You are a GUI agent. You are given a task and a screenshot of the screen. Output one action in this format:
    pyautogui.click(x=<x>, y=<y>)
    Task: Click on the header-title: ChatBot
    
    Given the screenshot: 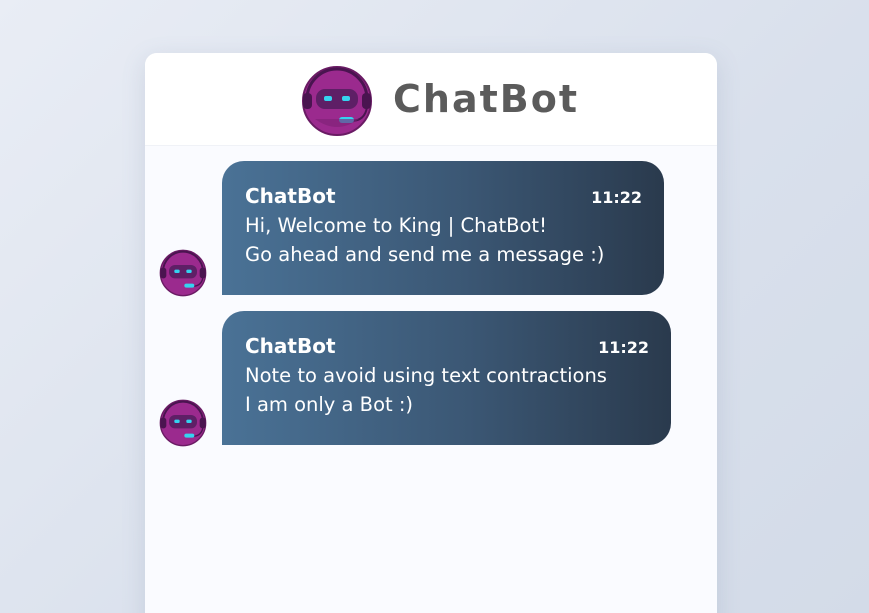 What is the action you would take?
    pyautogui.click(x=486, y=99)
    